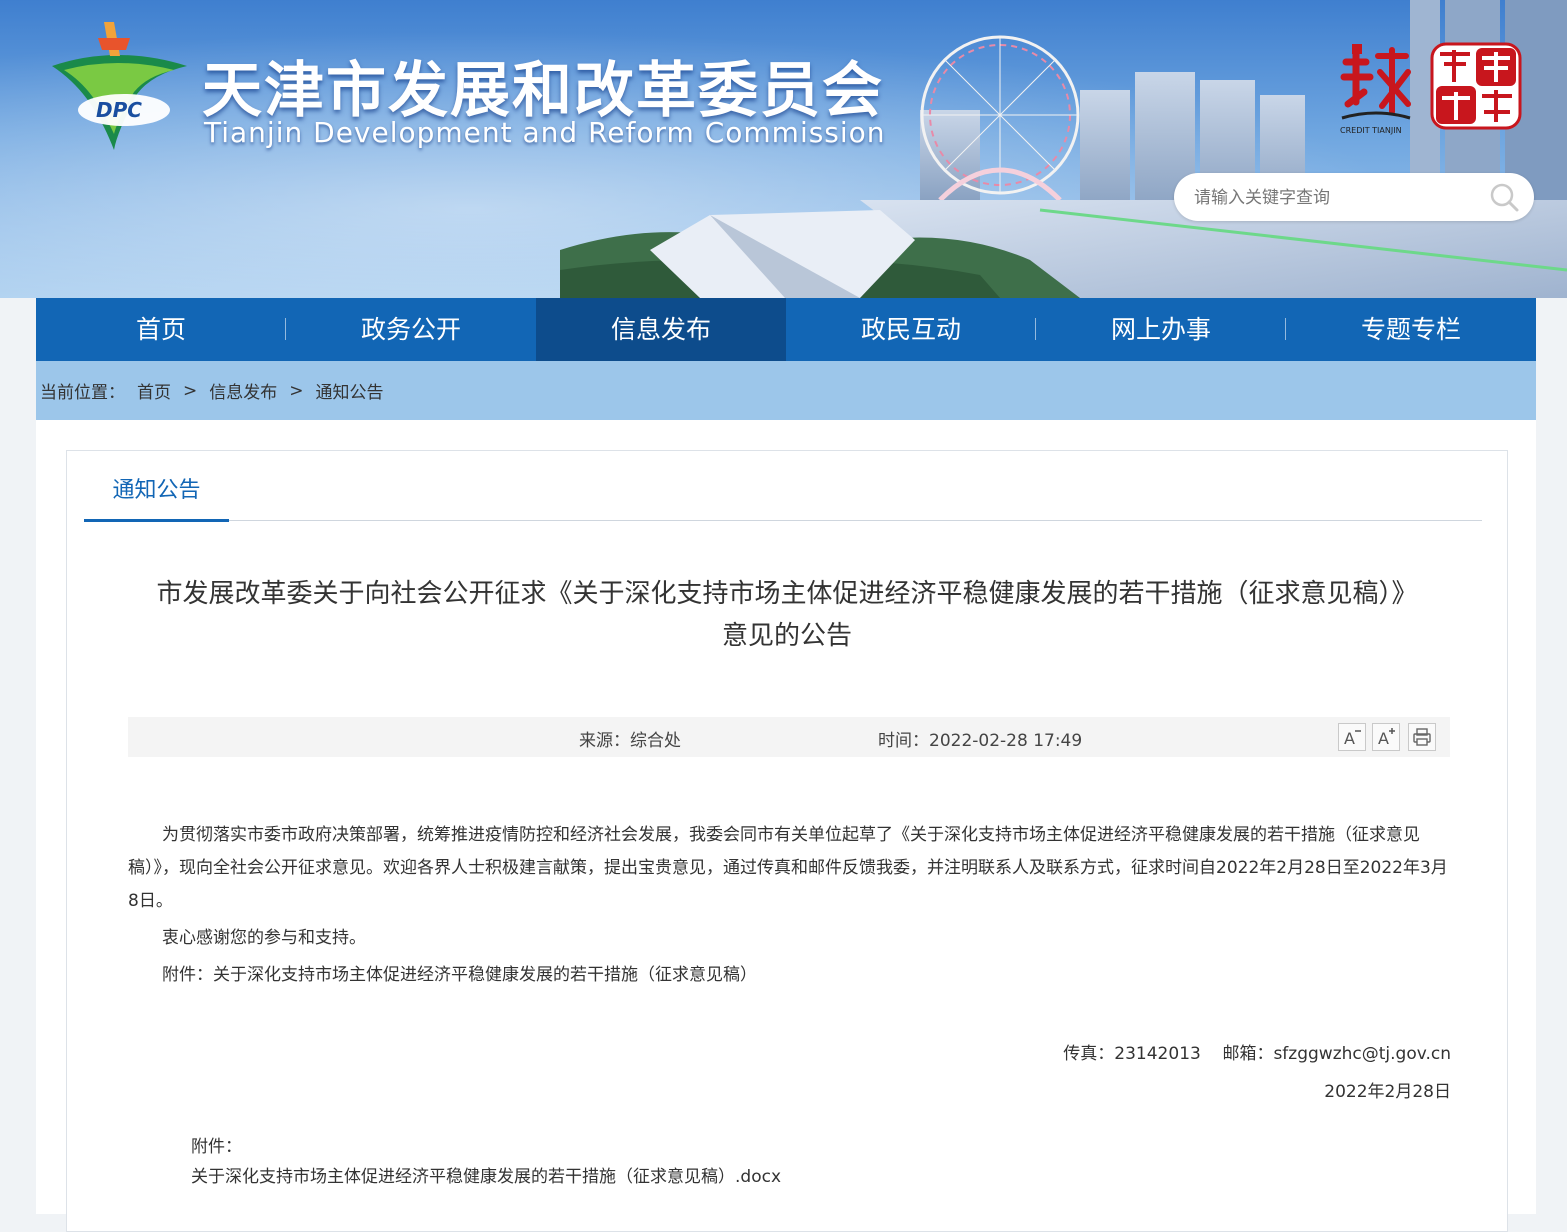 This screenshot has height=1232, width=1567. I want to click on printer-icon, so click(1422, 737).